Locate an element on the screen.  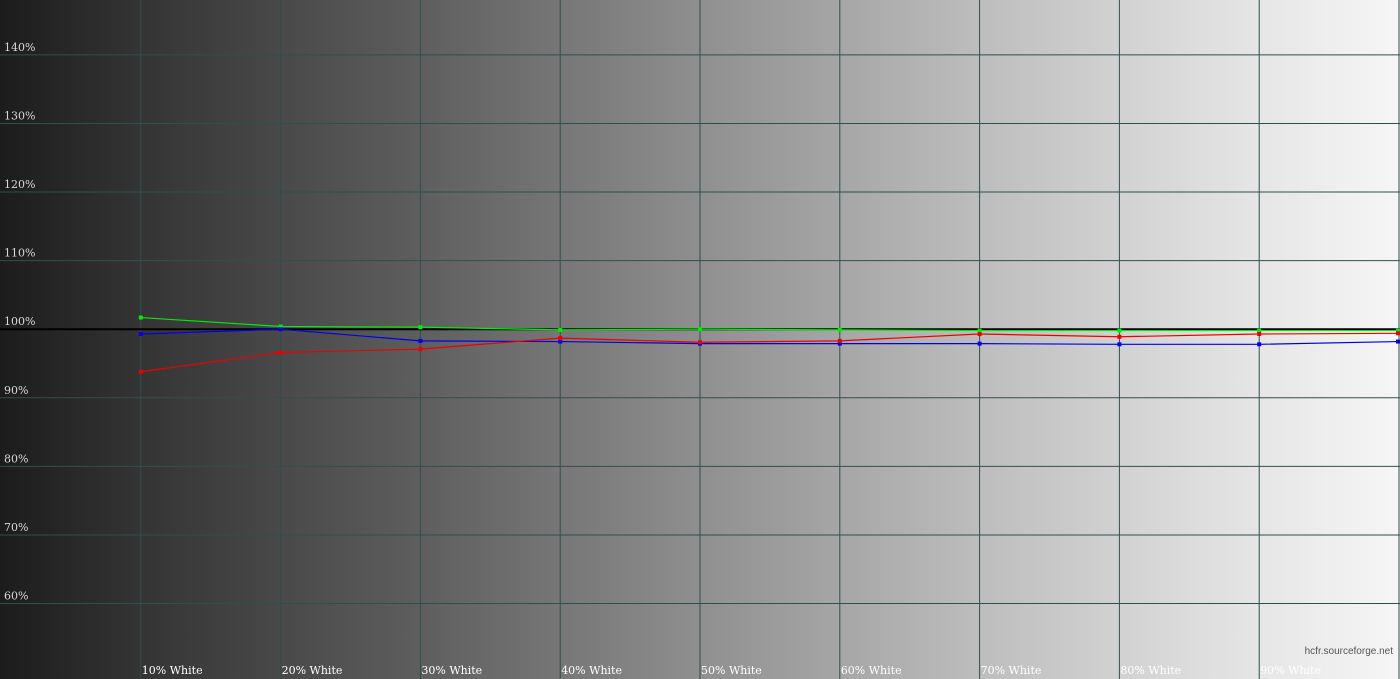
x-tick-label: 10% White is located at coordinates (172, 670).